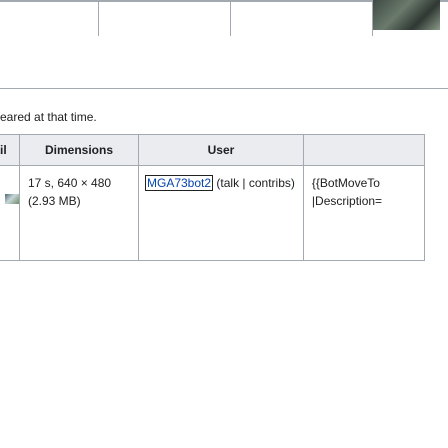 The image size is (448, 448). I want to click on user-name-link: MGA73bot2, so click(179, 183).